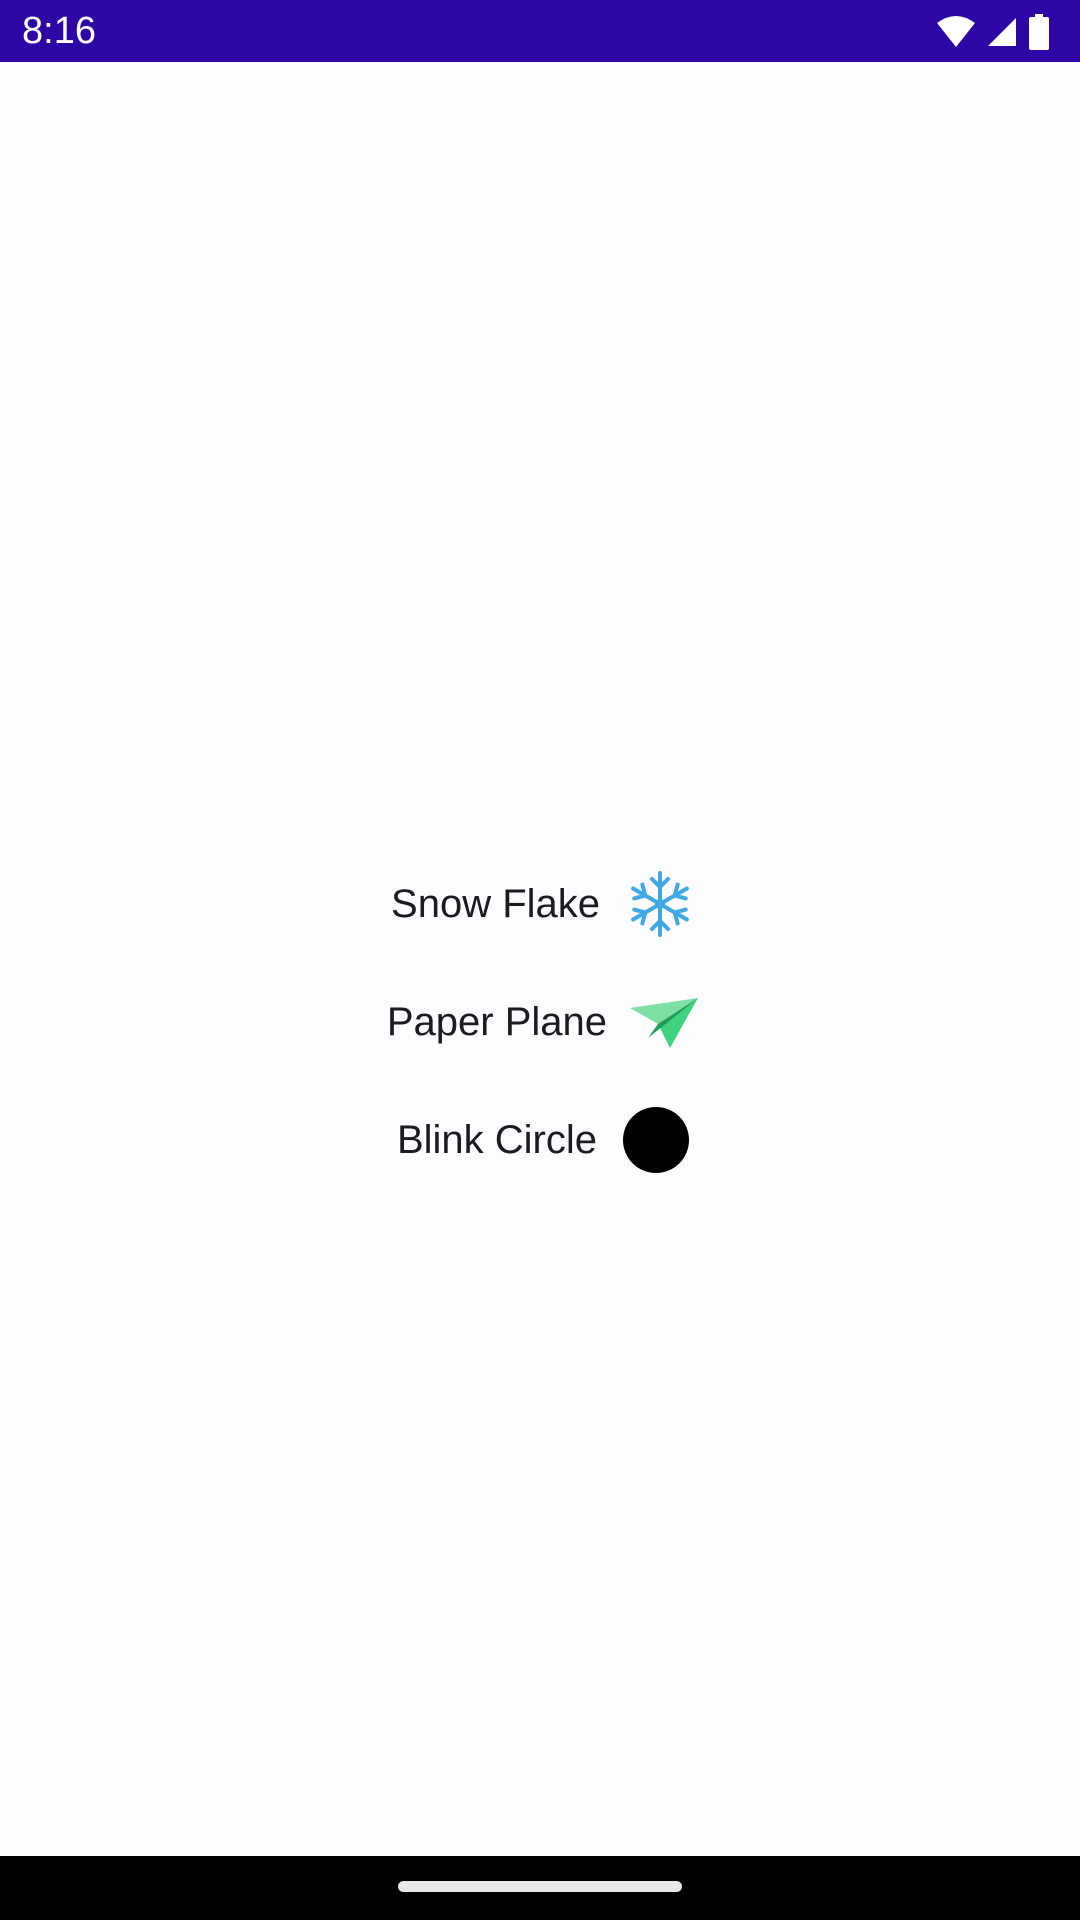 Image resolution: width=1080 pixels, height=1920 pixels. What do you see at coordinates (496, 1022) in the screenshot?
I see `item-label: Paper Plane` at bounding box center [496, 1022].